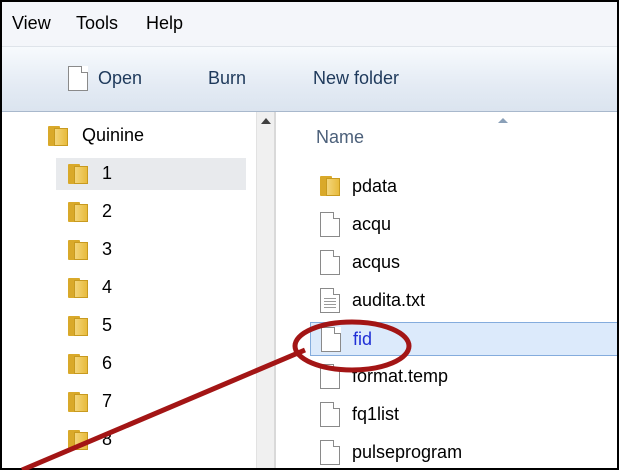  I want to click on sidebar-item-3: 3, so click(151, 250).